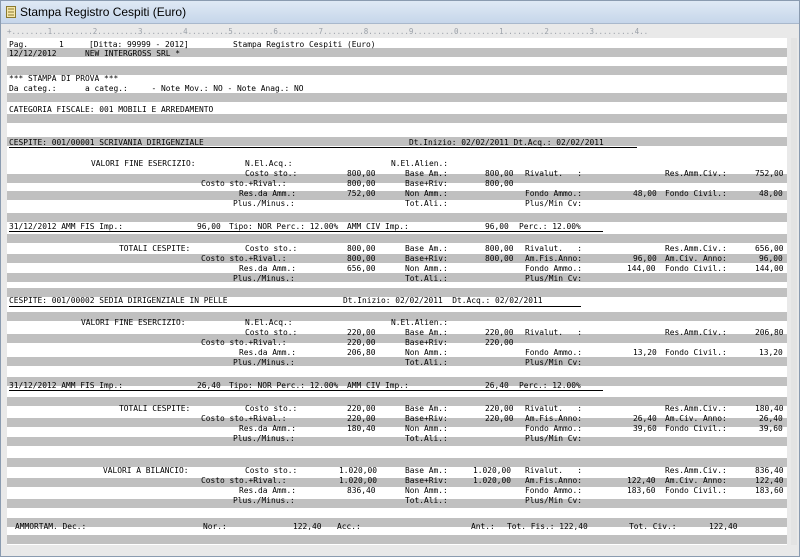  Describe the element at coordinates (641, 490) in the screenshot. I see `value: 183,60` at that location.